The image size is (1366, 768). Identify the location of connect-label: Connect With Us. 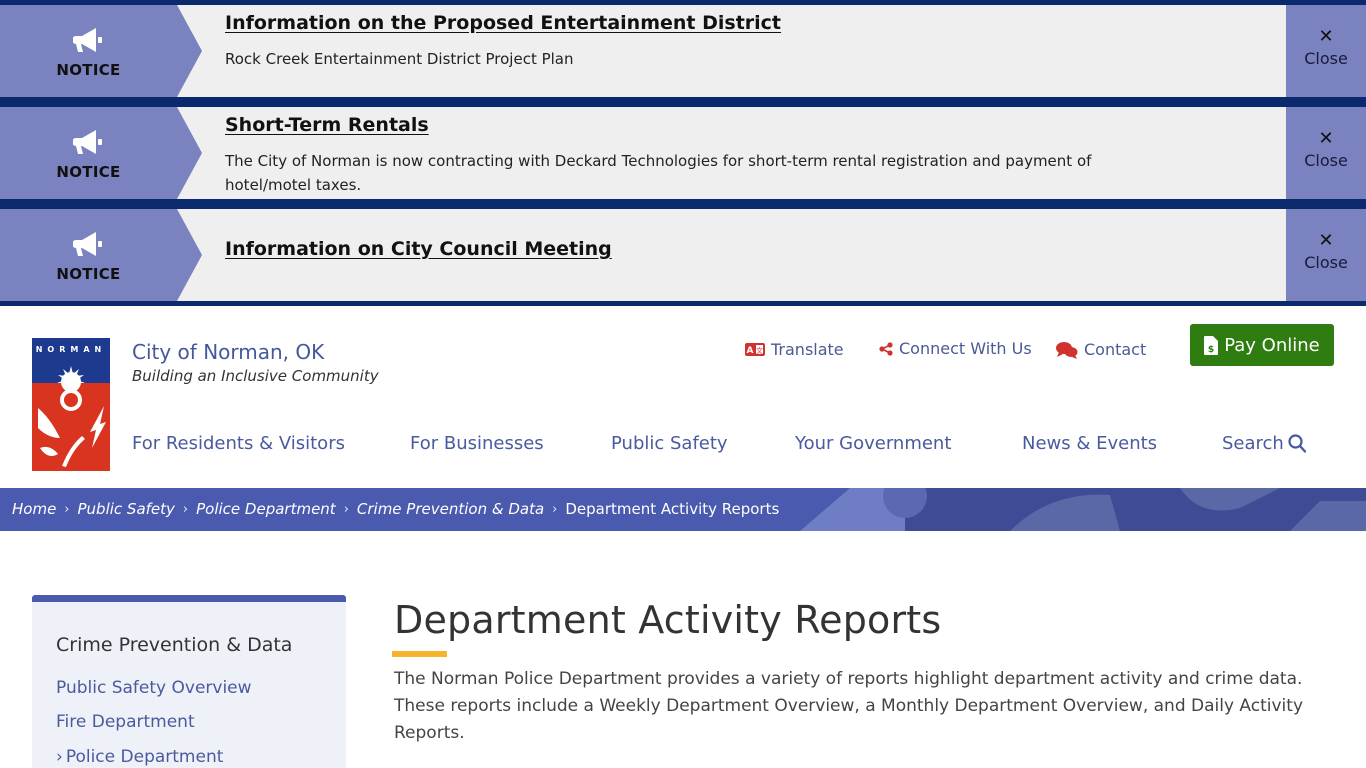
(965, 348).